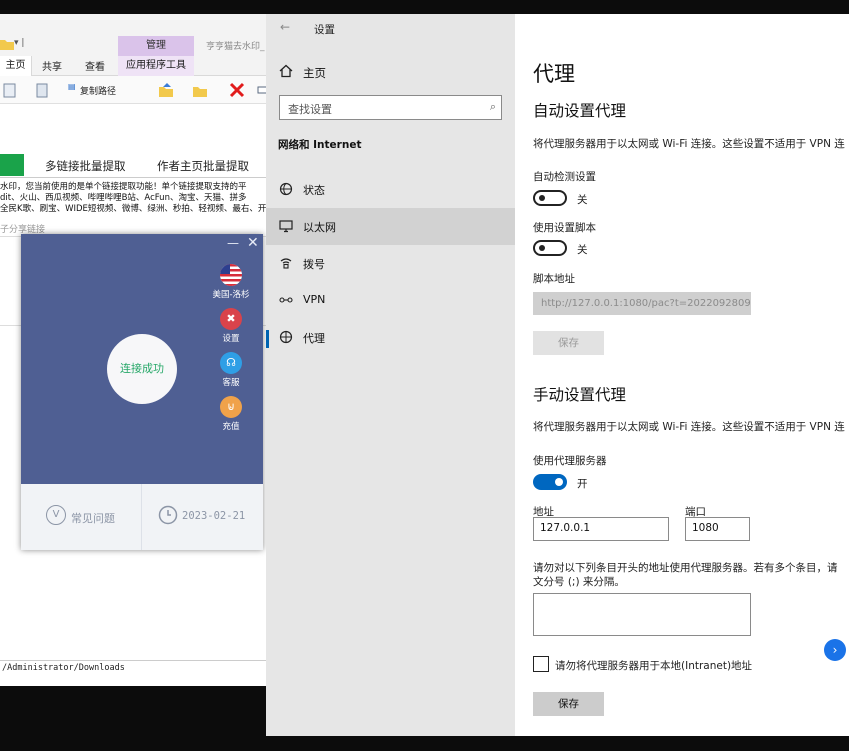 This screenshot has height=751, width=849. What do you see at coordinates (156, 46) in the screenshot?
I see `ribbon-tab-manage: 管理` at bounding box center [156, 46].